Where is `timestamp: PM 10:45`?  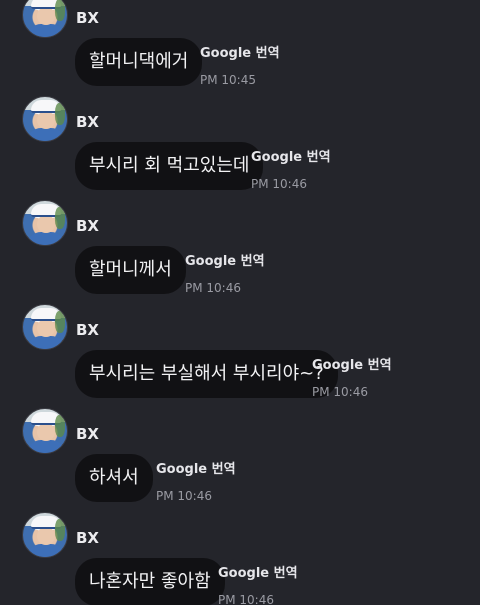
timestamp: PM 10:45 is located at coordinates (228, 80).